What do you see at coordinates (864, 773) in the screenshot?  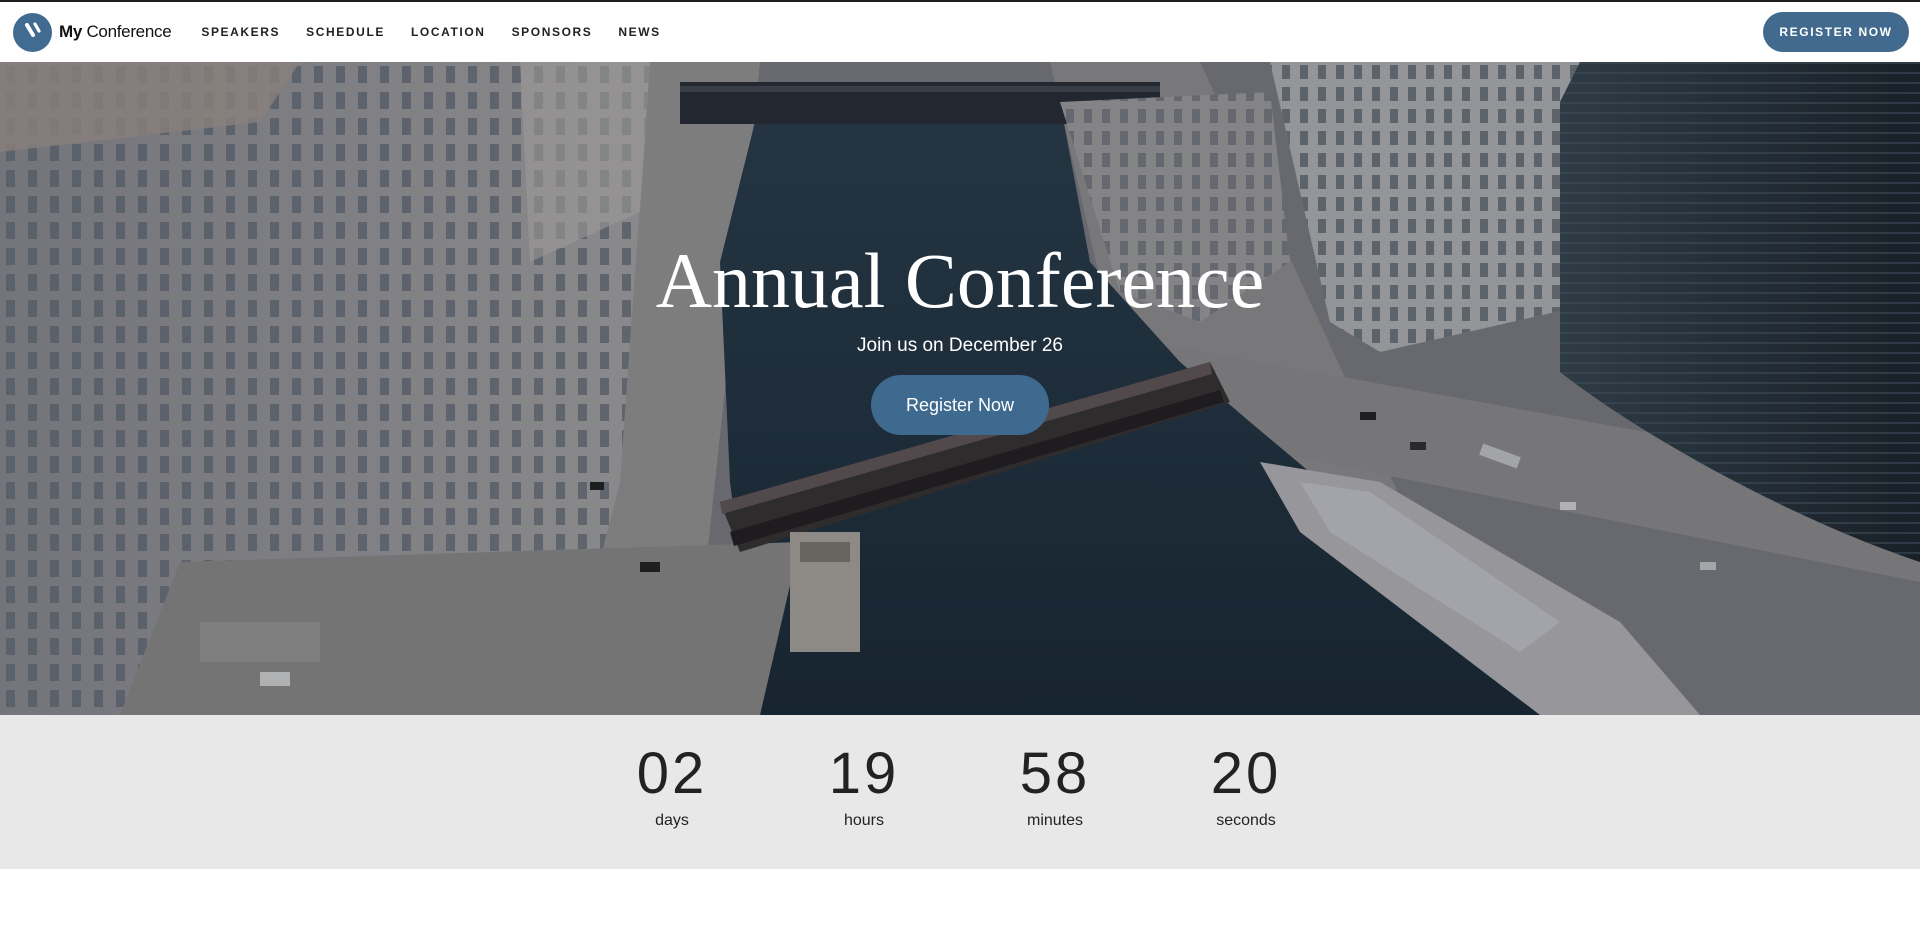 I see `countdown-hours-value: 19` at bounding box center [864, 773].